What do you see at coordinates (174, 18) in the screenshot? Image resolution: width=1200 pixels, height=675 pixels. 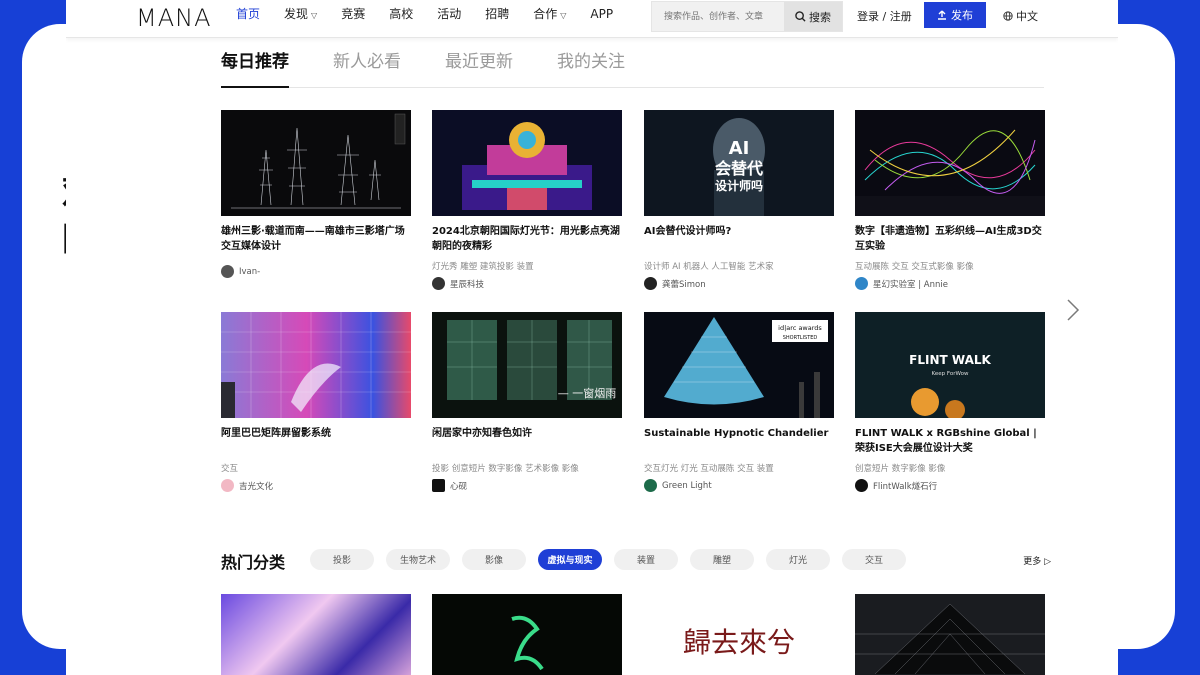 I see `site-logo: MANA` at bounding box center [174, 18].